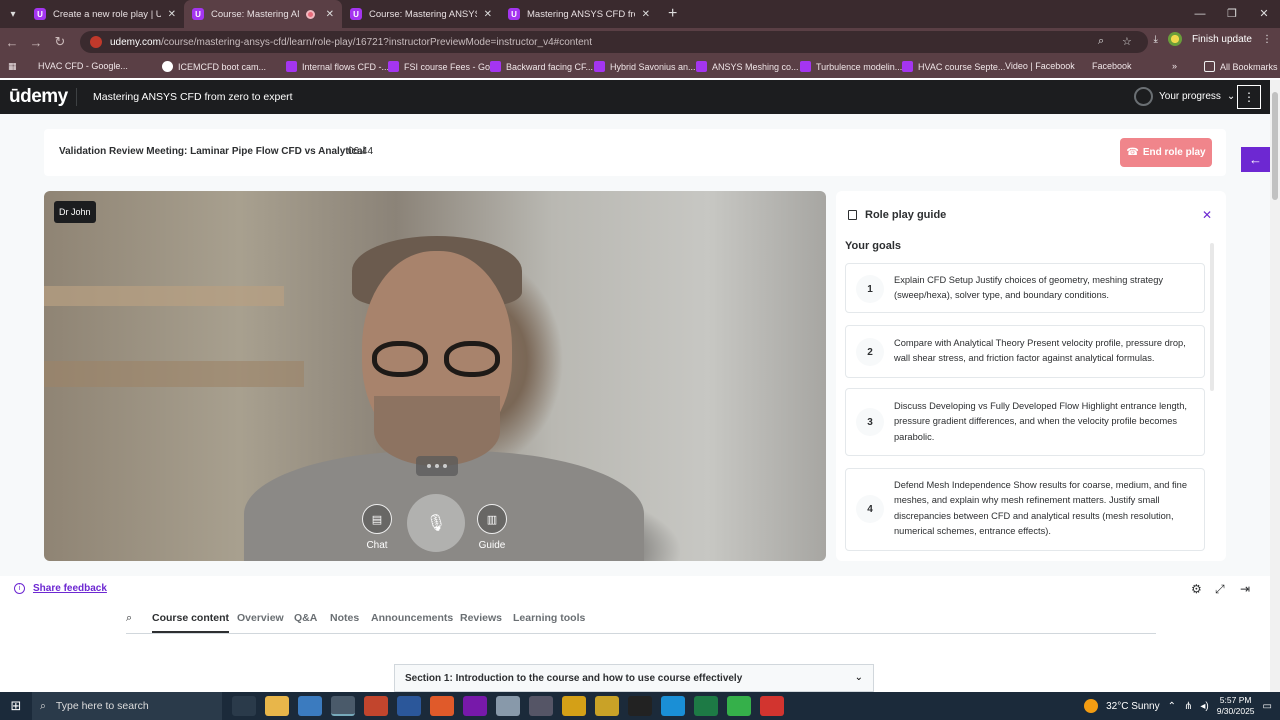 The height and width of the screenshot is (720, 1280). What do you see at coordinates (1204, 706) in the screenshot?
I see `volume-icon: ◂)` at bounding box center [1204, 706].